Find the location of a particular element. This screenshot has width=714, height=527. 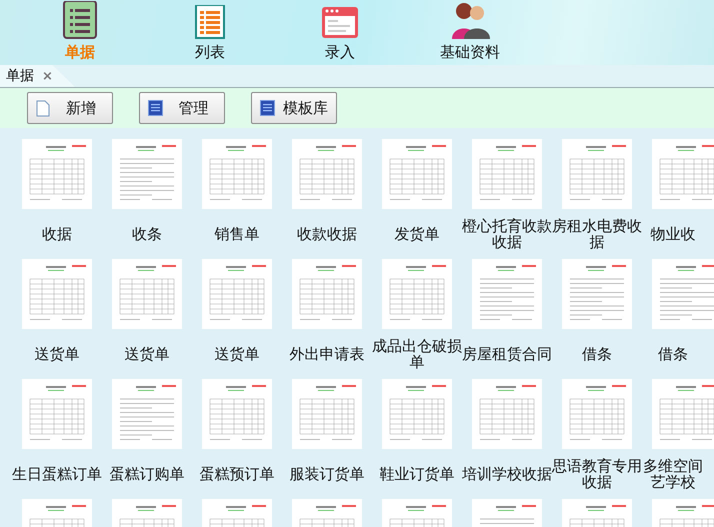

nav-label: 录入 is located at coordinates (340, 52).